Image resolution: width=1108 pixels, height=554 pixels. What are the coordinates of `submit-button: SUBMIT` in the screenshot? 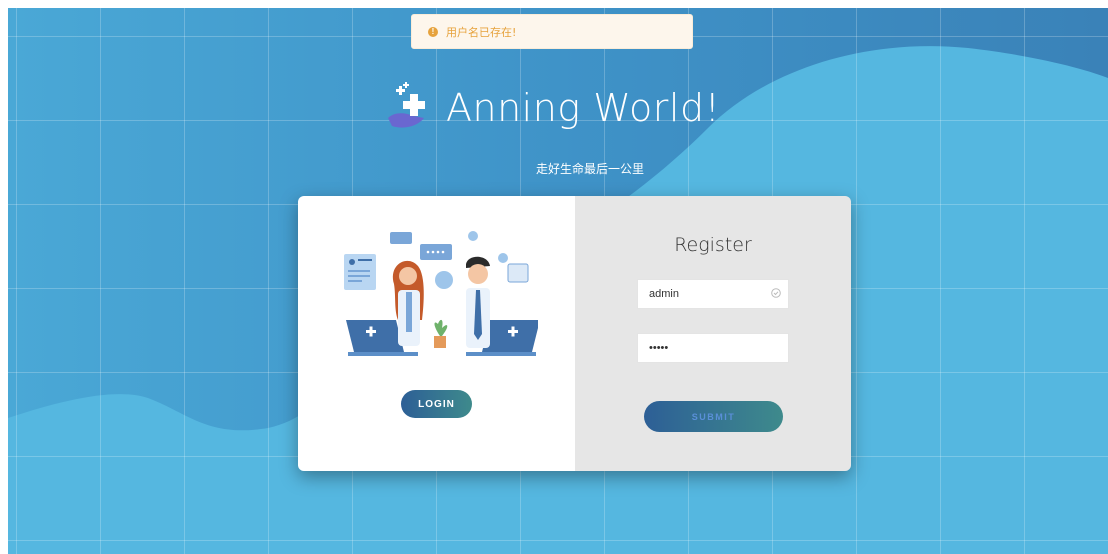 It's located at (713, 416).